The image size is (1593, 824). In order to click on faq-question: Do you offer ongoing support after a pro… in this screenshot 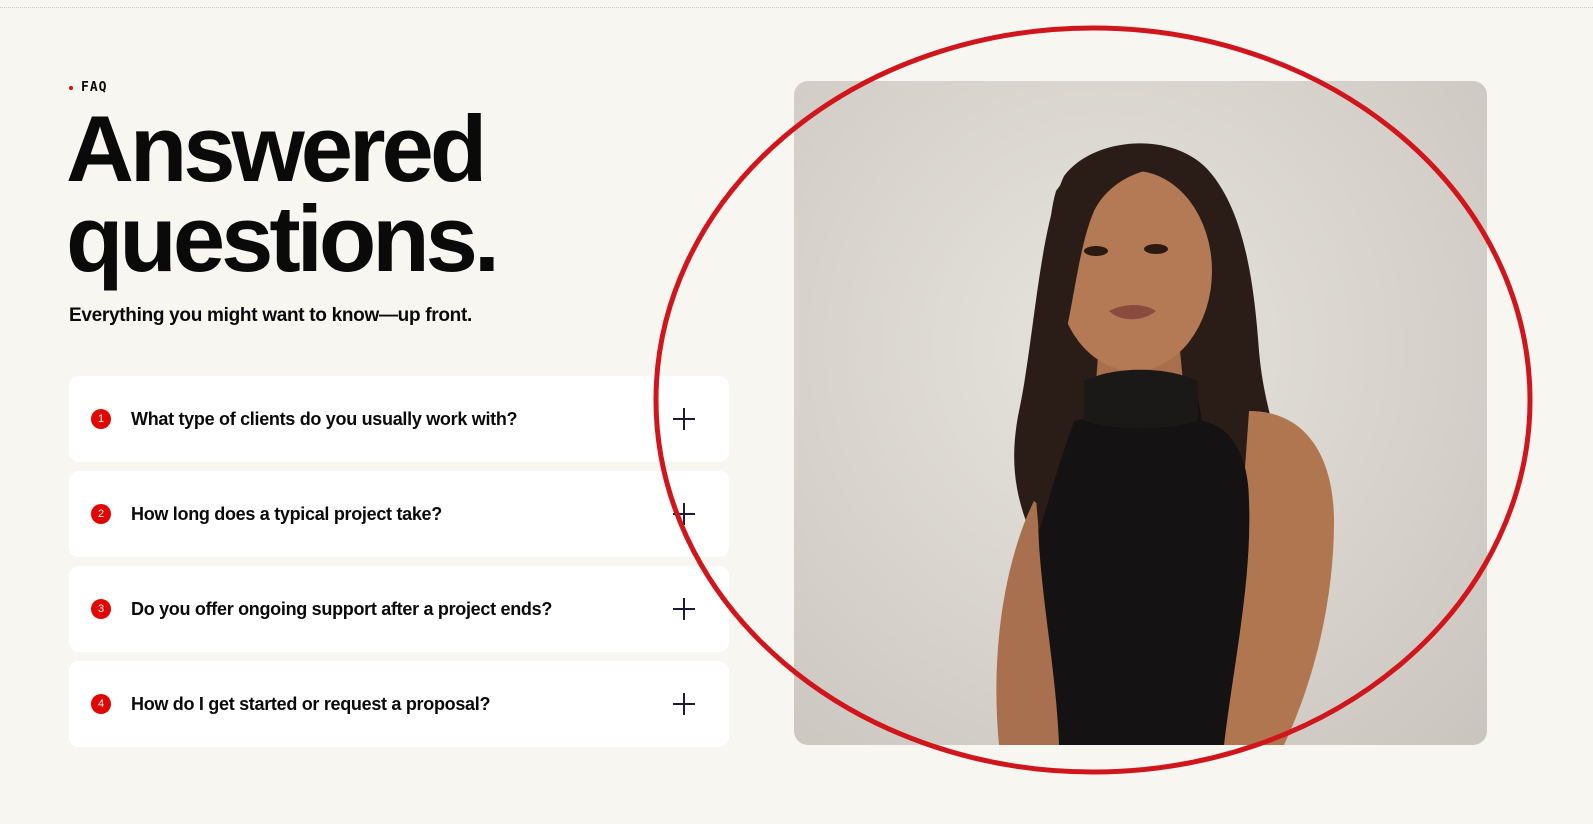, I will do `click(342, 608)`.